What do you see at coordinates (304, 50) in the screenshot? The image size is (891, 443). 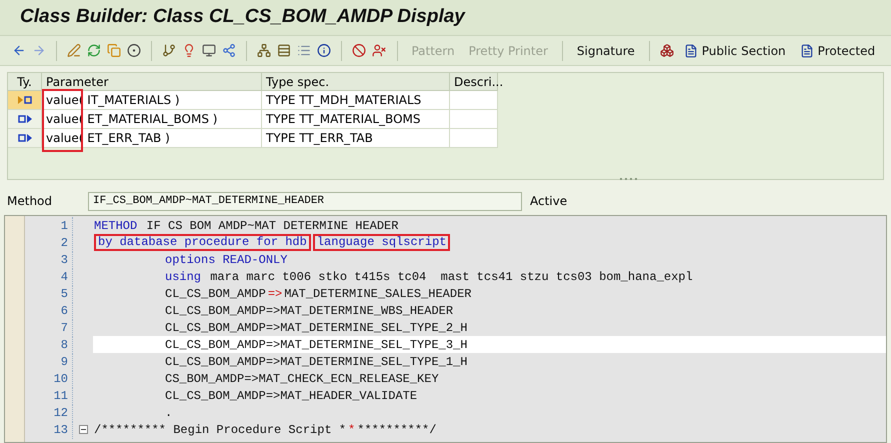 I see `list-icon` at bounding box center [304, 50].